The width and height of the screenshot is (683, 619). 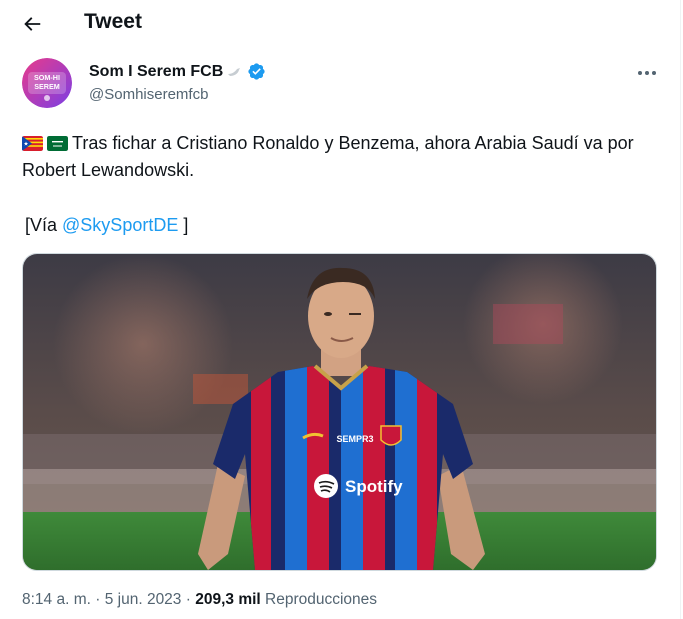 I want to click on header: Tweet, so click(x=340, y=24).